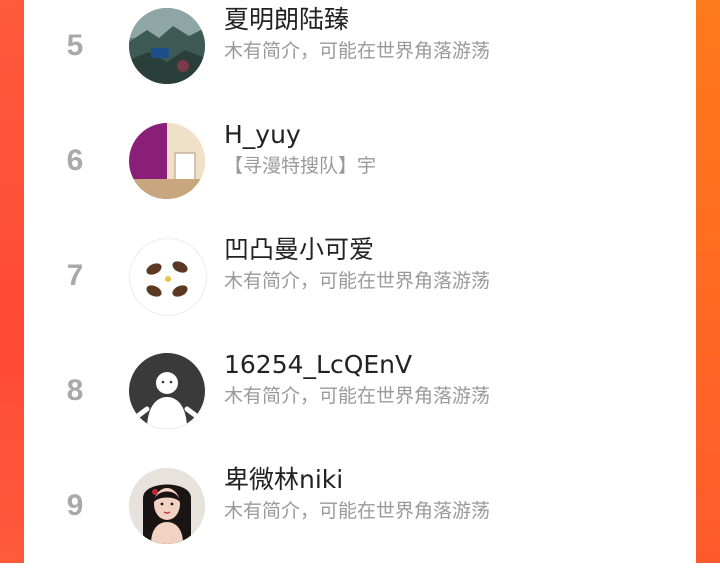 Image resolution: width=720 pixels, height=568 pixels. What do you see at coordinates (300, 166) in the screenshot?
I see `user-bio: 【寻漫特搜队】宇` at bounding box center [300, 166].